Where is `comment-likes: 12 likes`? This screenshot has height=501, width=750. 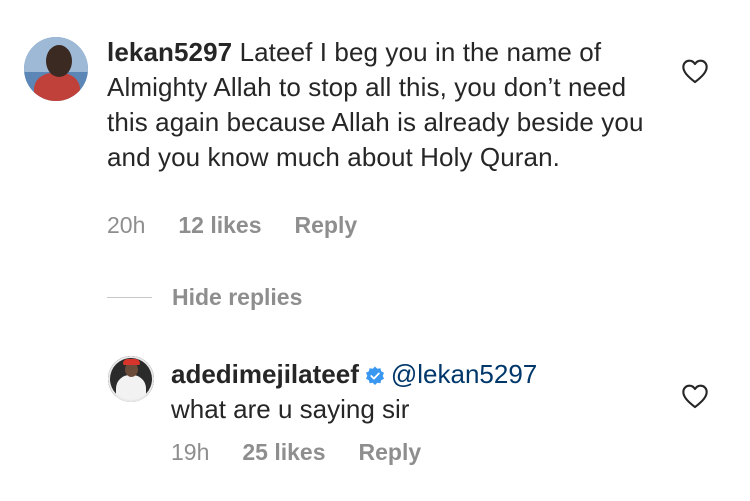 comment-likes: 12 likes is located at coordinates (219, 225).